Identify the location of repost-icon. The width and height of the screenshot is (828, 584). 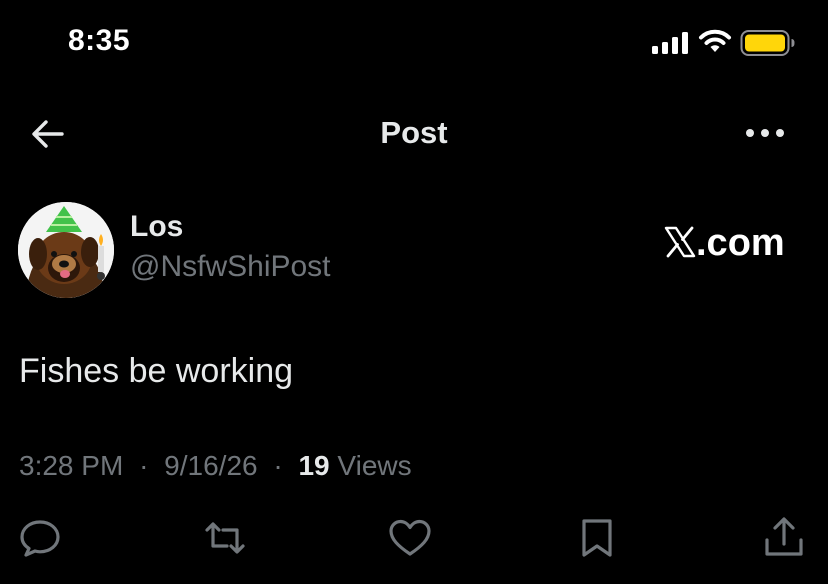
(225, 538).